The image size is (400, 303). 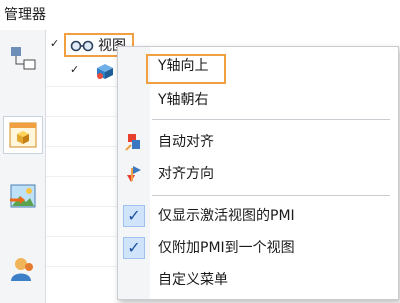 I want to click on hierarchy-icon, so click(x=23, y=58).